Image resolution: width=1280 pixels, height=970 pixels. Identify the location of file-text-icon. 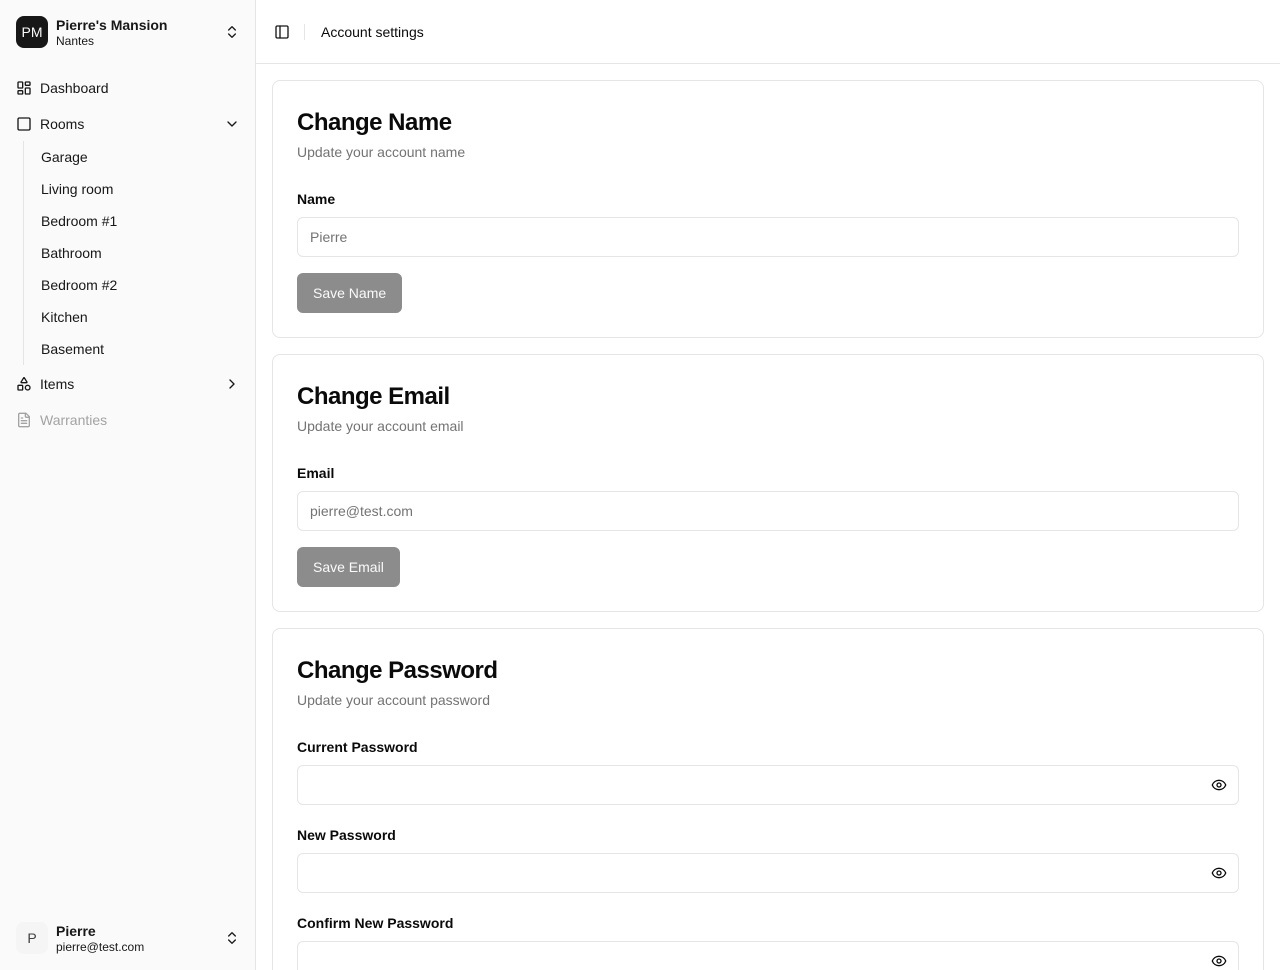
(24, 420).